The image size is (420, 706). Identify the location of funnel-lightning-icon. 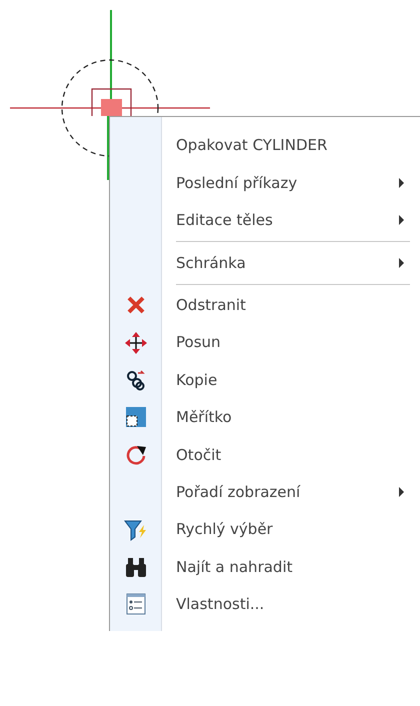
(136, 529).